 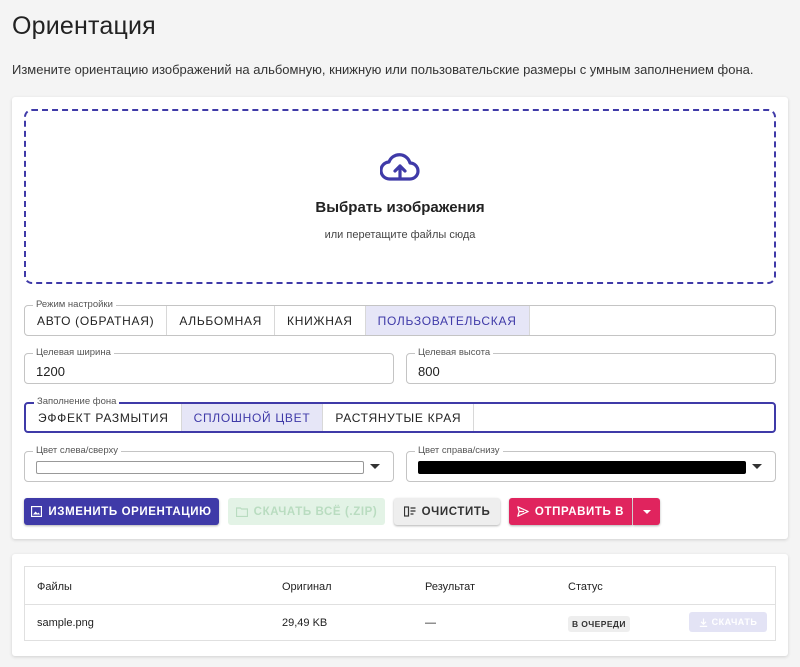 I want to click on fill-legend: Заполнение фона, so click(x=77, y=402).